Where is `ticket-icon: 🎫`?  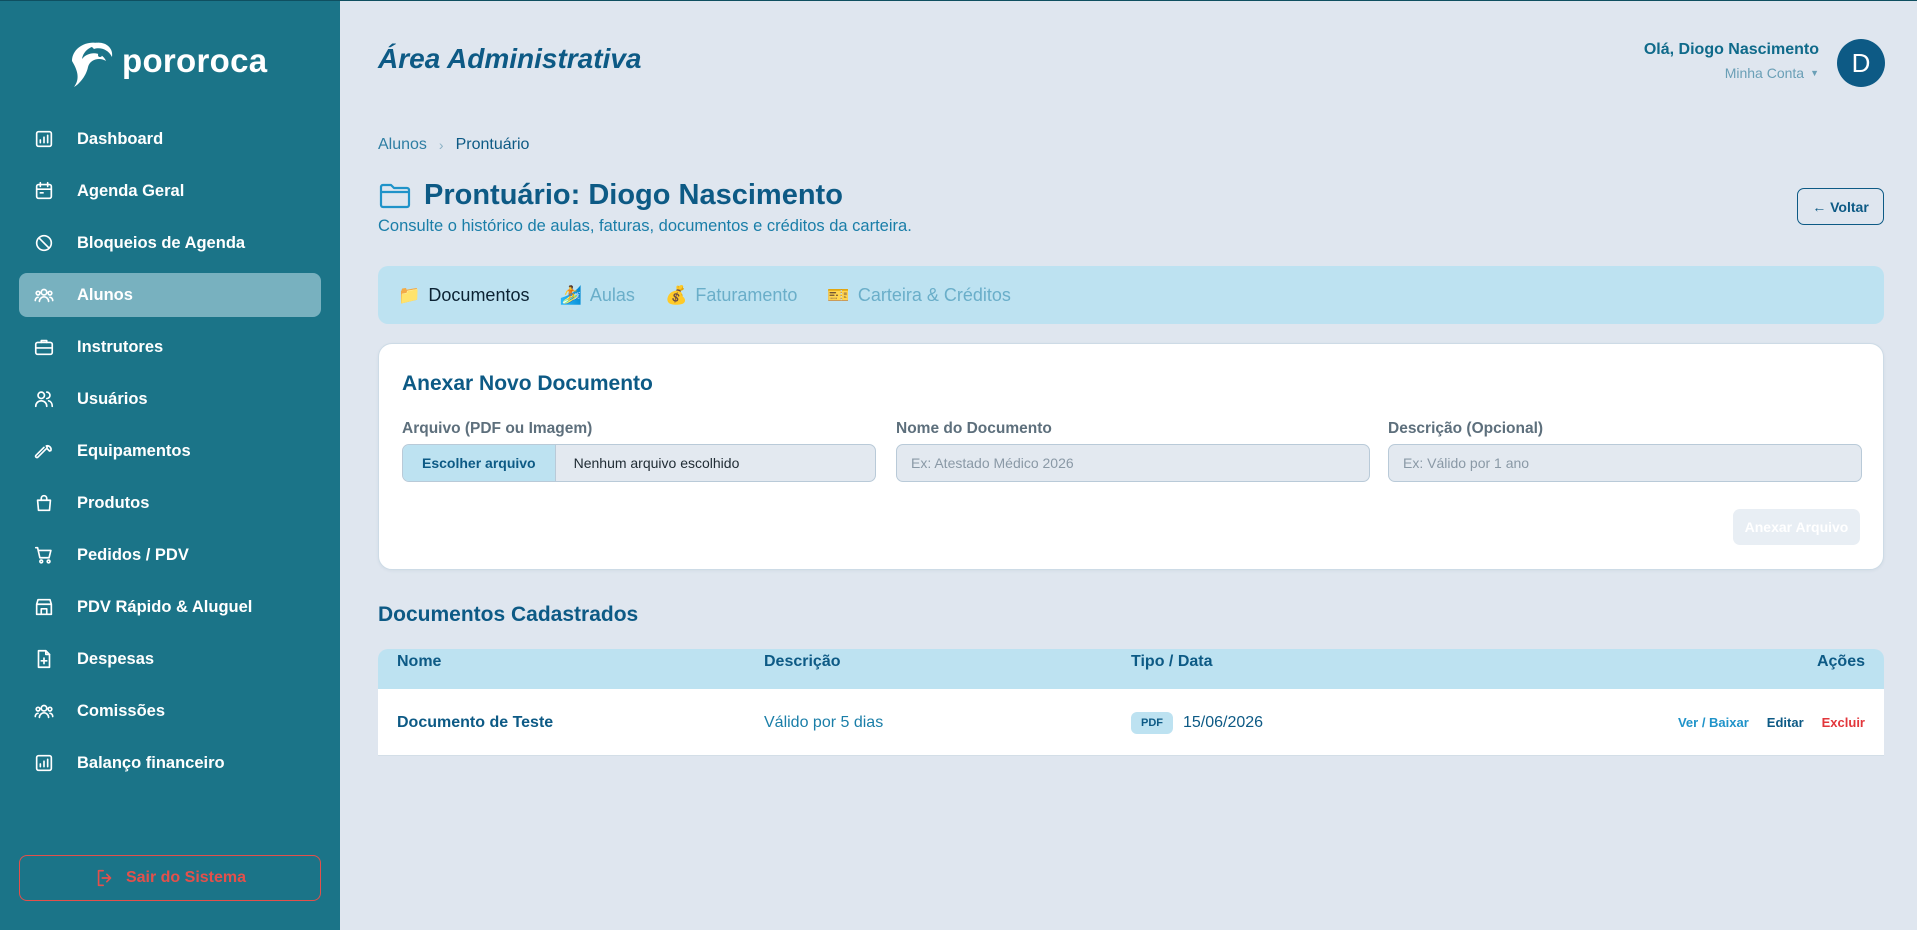
ticket-icon: 🎫 is located at coordinates (838, 294).